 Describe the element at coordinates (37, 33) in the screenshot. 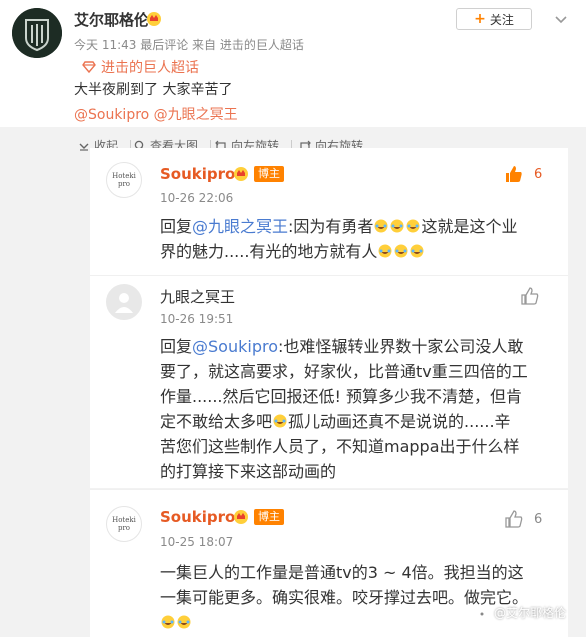

I see `user-avatar` at that location.